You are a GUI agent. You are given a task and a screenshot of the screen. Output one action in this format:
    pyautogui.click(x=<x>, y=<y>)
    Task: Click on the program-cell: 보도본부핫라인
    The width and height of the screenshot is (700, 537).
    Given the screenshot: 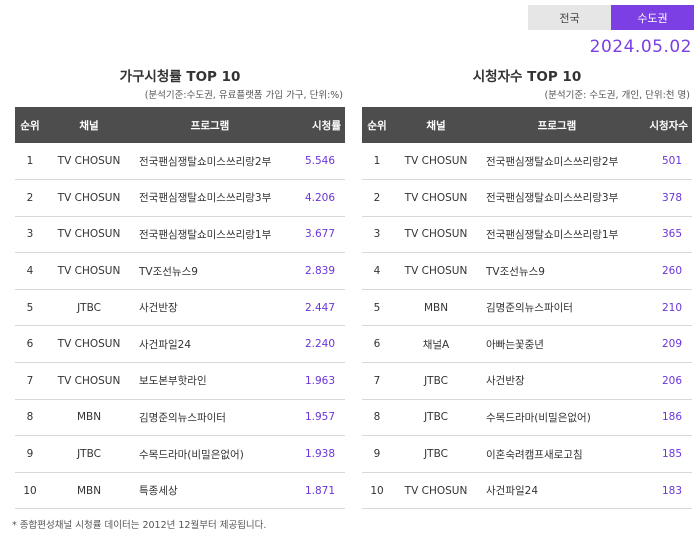 What is the action you would take?
    pyautogui.click(x=173, y=381)
    